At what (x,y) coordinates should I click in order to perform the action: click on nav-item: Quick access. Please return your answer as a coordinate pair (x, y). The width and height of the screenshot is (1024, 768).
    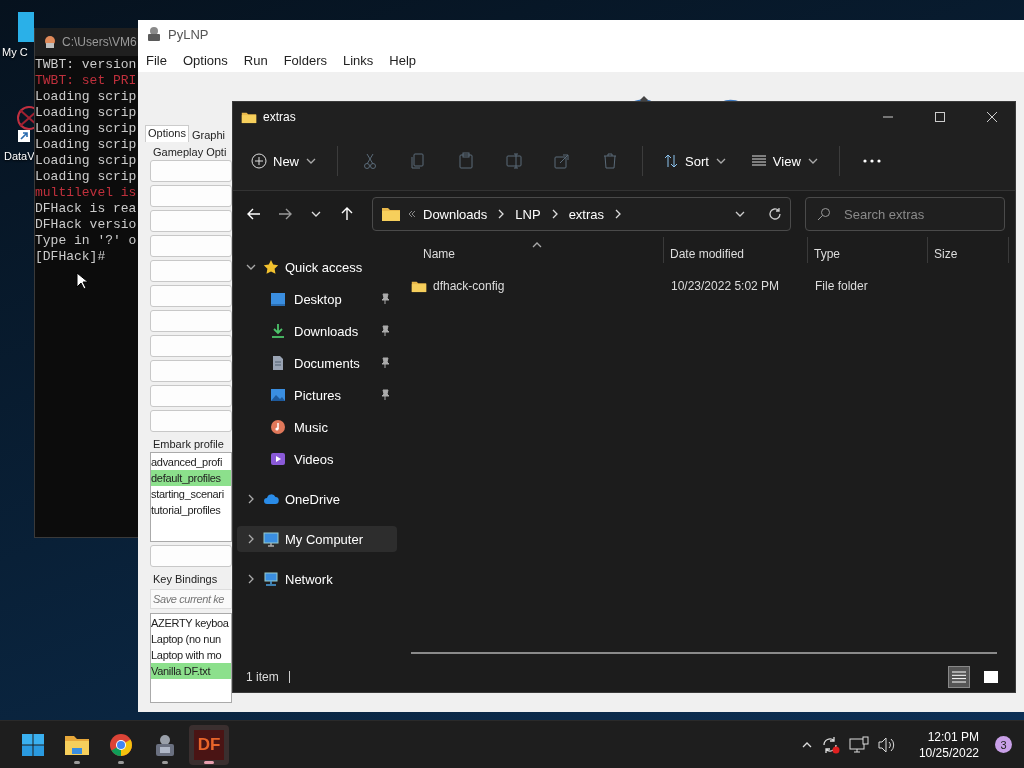
    Looking at the image, I should click on (317, 267).